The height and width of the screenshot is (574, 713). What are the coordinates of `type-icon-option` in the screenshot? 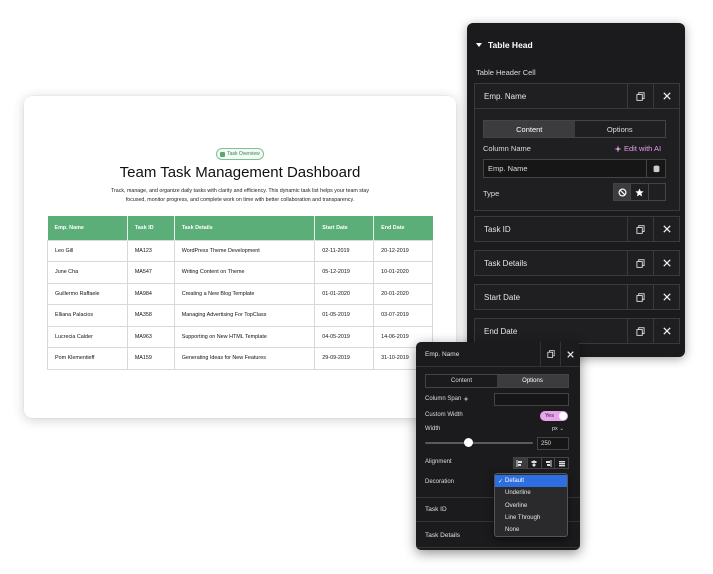 It's located at (640, 192).